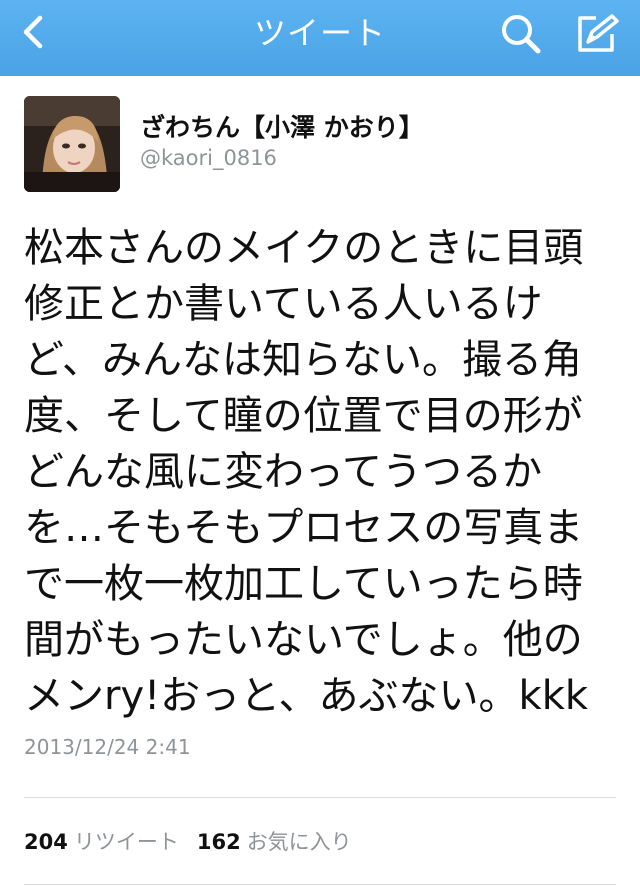  I want to click on tweet-stats: 204 リツイート 162 お気に入り, so click(188, 841).